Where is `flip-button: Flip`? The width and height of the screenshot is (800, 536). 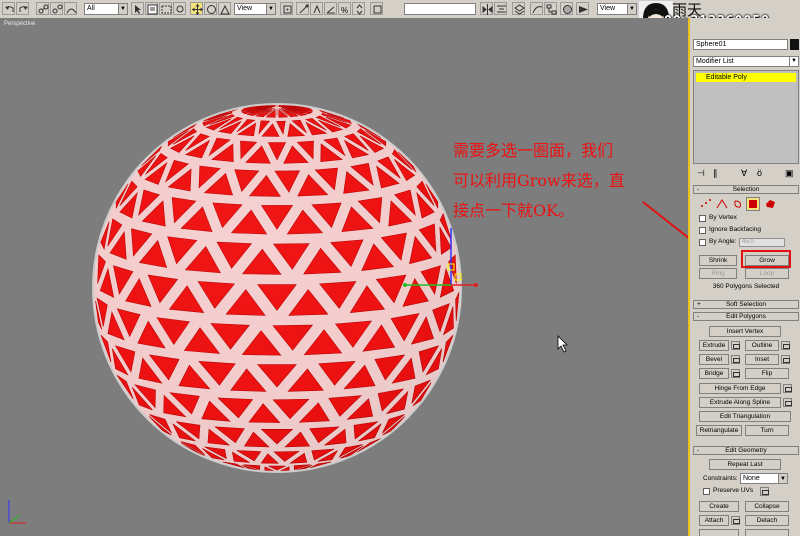
flip-button: Flip is located at coordinates (767, 373).